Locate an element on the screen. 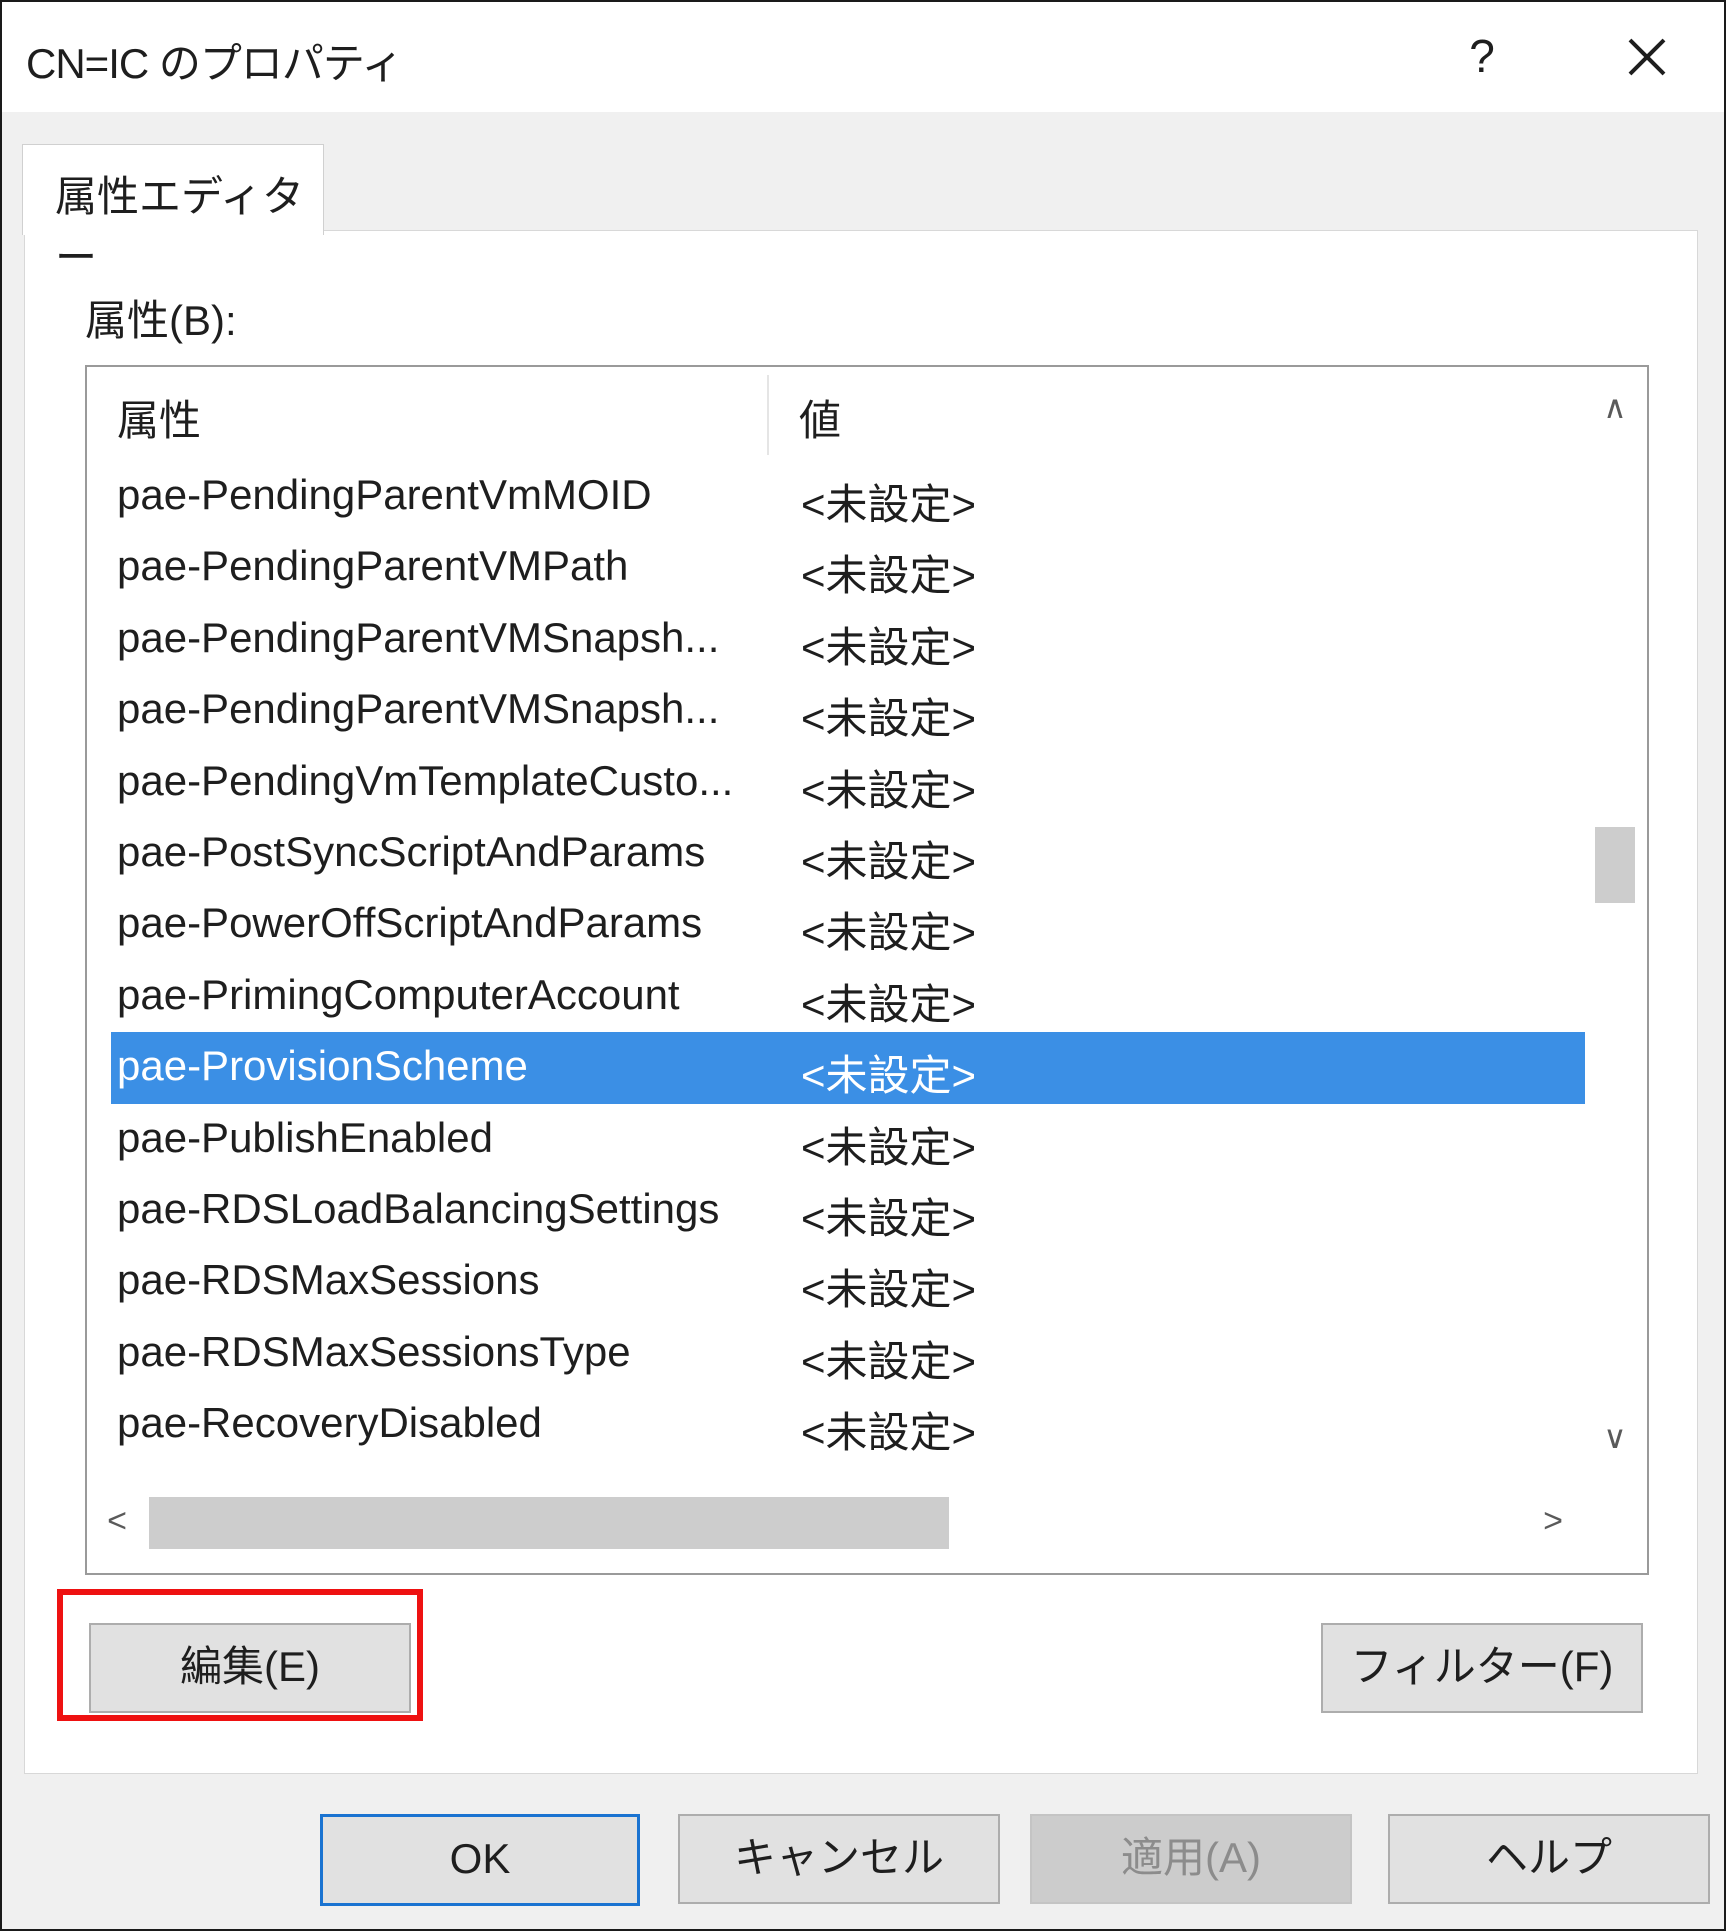 The height and width of the screenshot is (1931, 1726). apply-button: 適用(A) is located at coordinates (1191, 1859).